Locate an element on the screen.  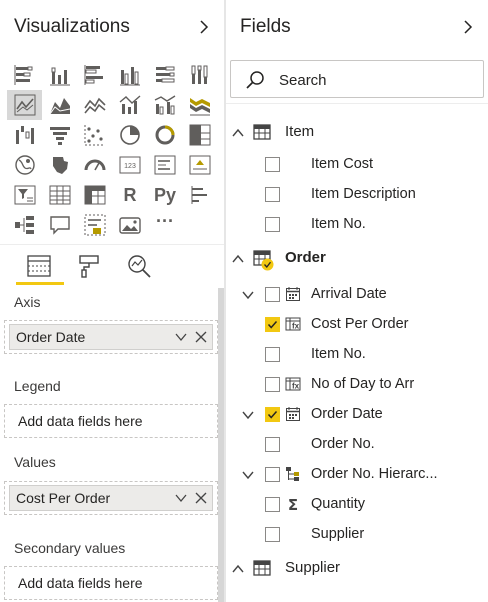
stacked-area-chart-icon is located at coordinates (94, 105).